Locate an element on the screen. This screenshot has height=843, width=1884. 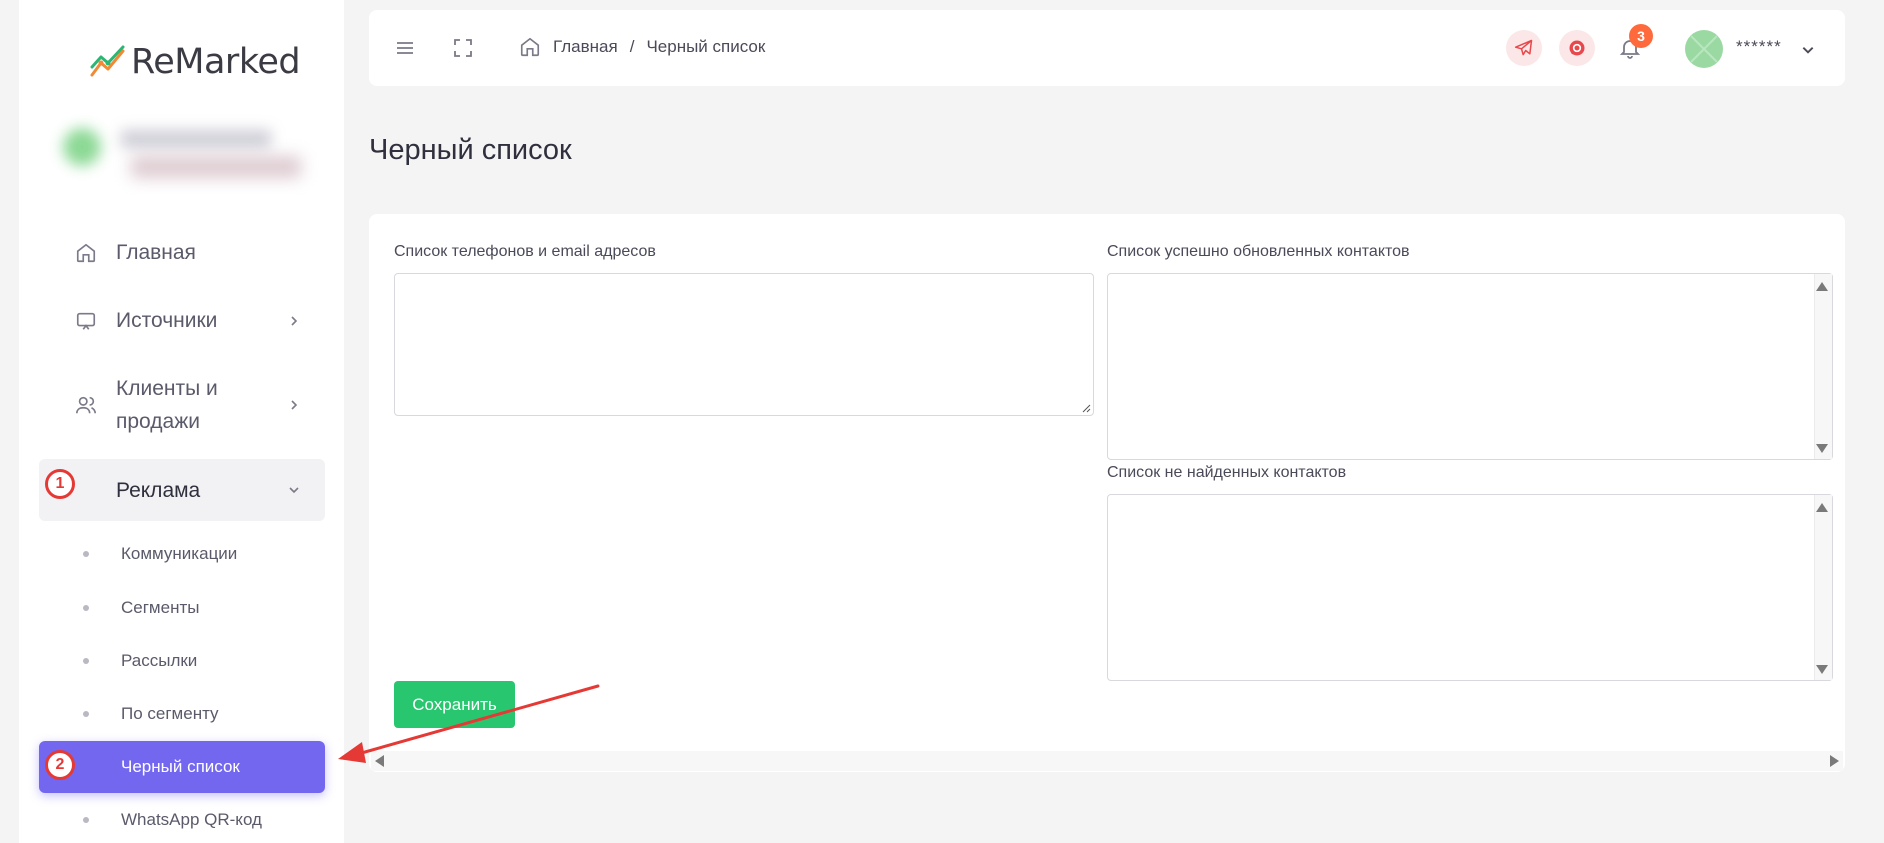
chat-bubble-icon is located at coordinates (1577, 48).